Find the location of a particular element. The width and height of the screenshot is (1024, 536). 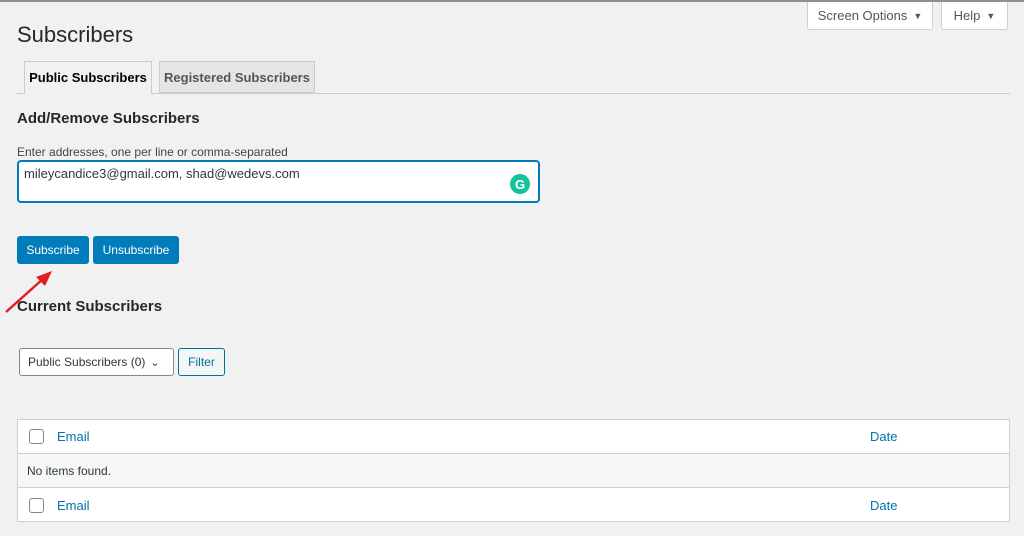

help-label: Help is located at coordinates (967, 15).